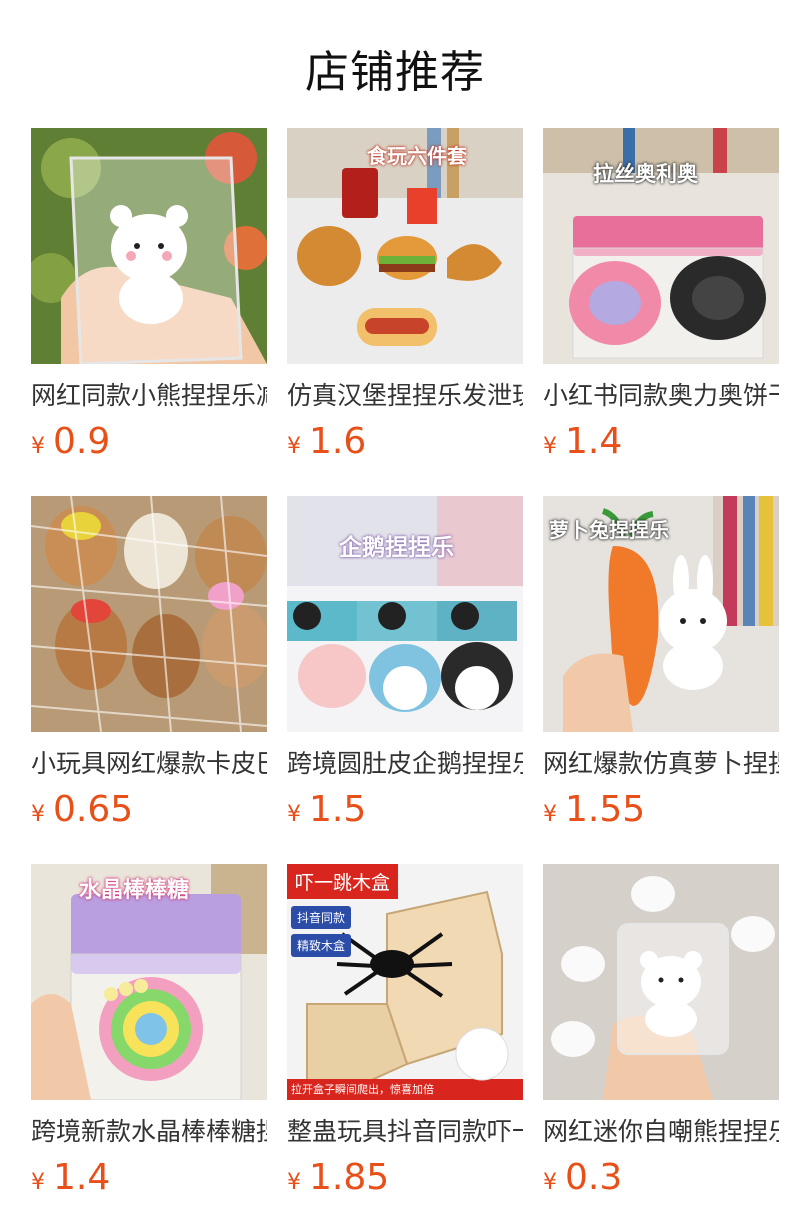  What do you see at coordinates (149, 1132) in the screenshot?
I see `product-name: 跨境新款水晶棒棒糖捏捏` at bounding box center [149, 1132].